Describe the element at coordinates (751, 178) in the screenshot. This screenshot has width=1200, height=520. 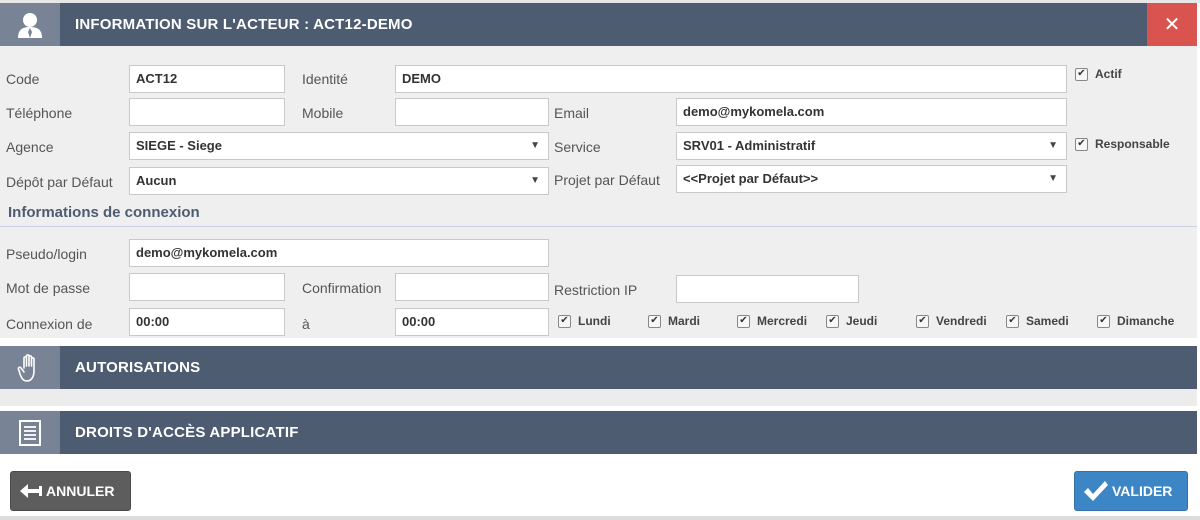
I see `projet-value: <<Projet par Défaut>>` at that location.